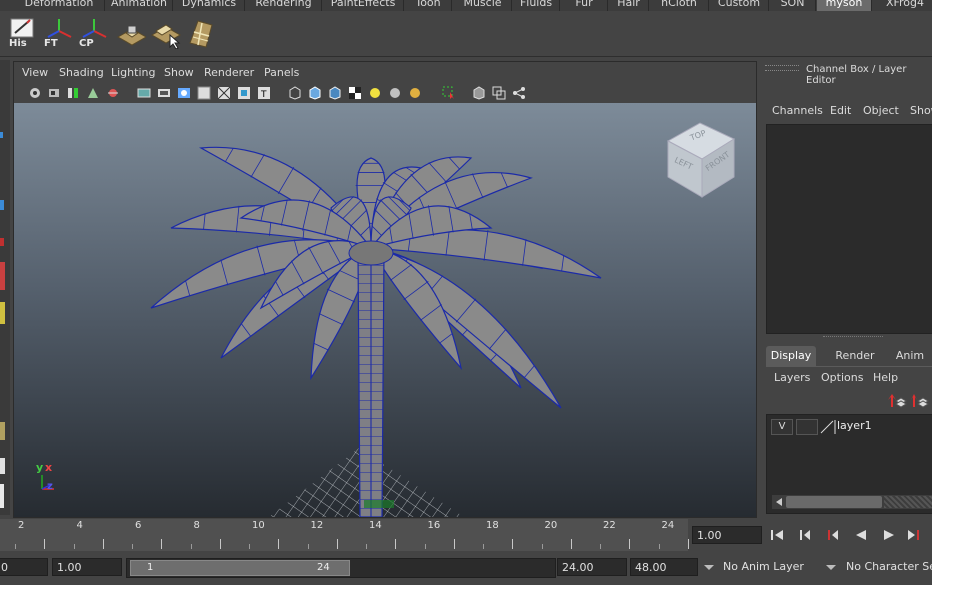  What do you see at coordinates (792, 377) in the screenshot?
I see `menu-layers: Layers` at bounding box center [792, 377].